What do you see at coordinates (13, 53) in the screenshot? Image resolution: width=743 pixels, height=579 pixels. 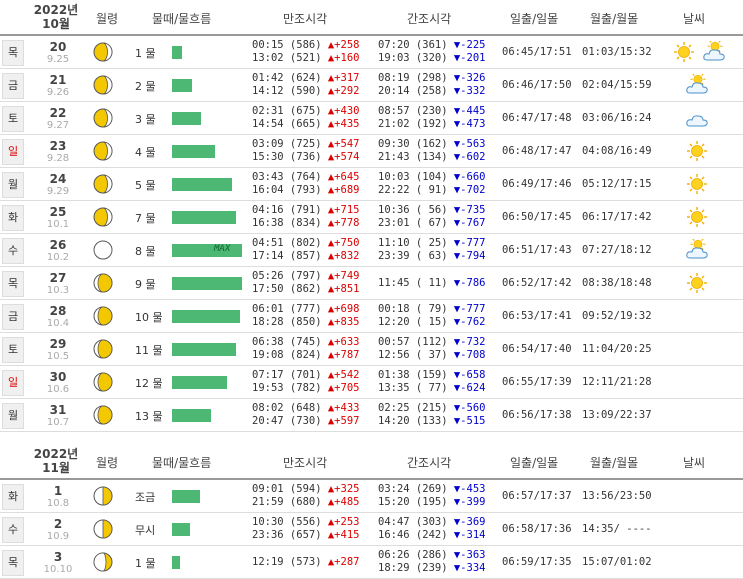 I see `weekday-label: 목` at bounding box center [13, 53].